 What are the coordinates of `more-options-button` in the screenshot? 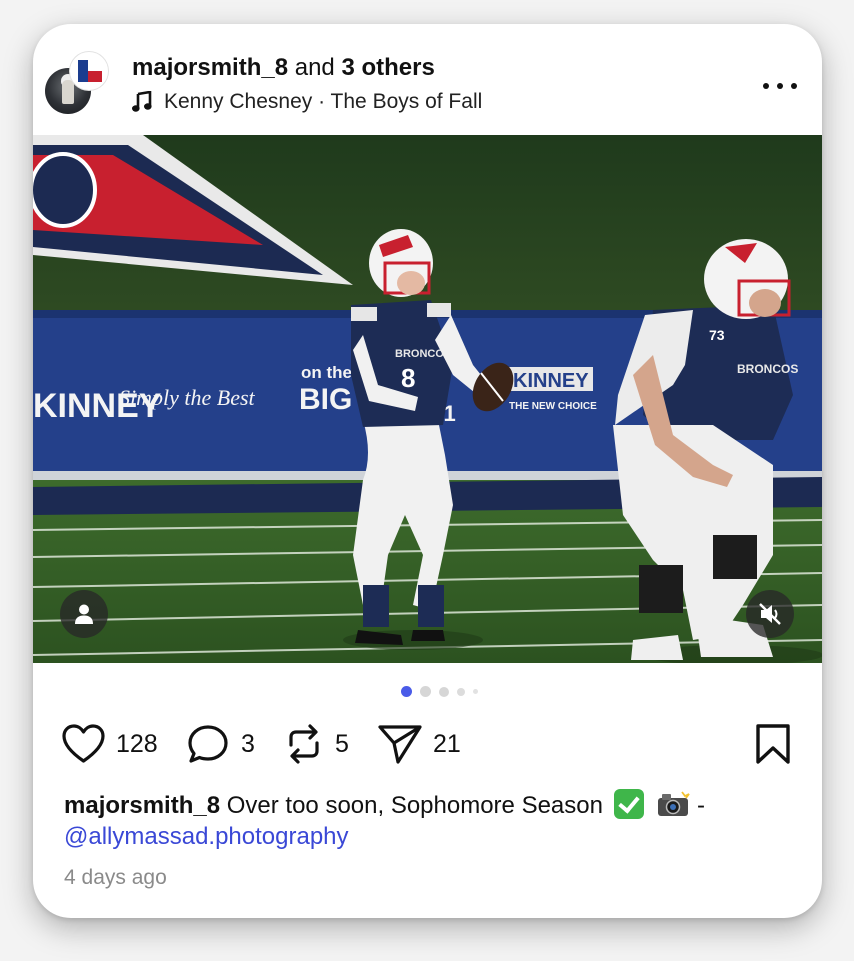 It's located at (780, 86).